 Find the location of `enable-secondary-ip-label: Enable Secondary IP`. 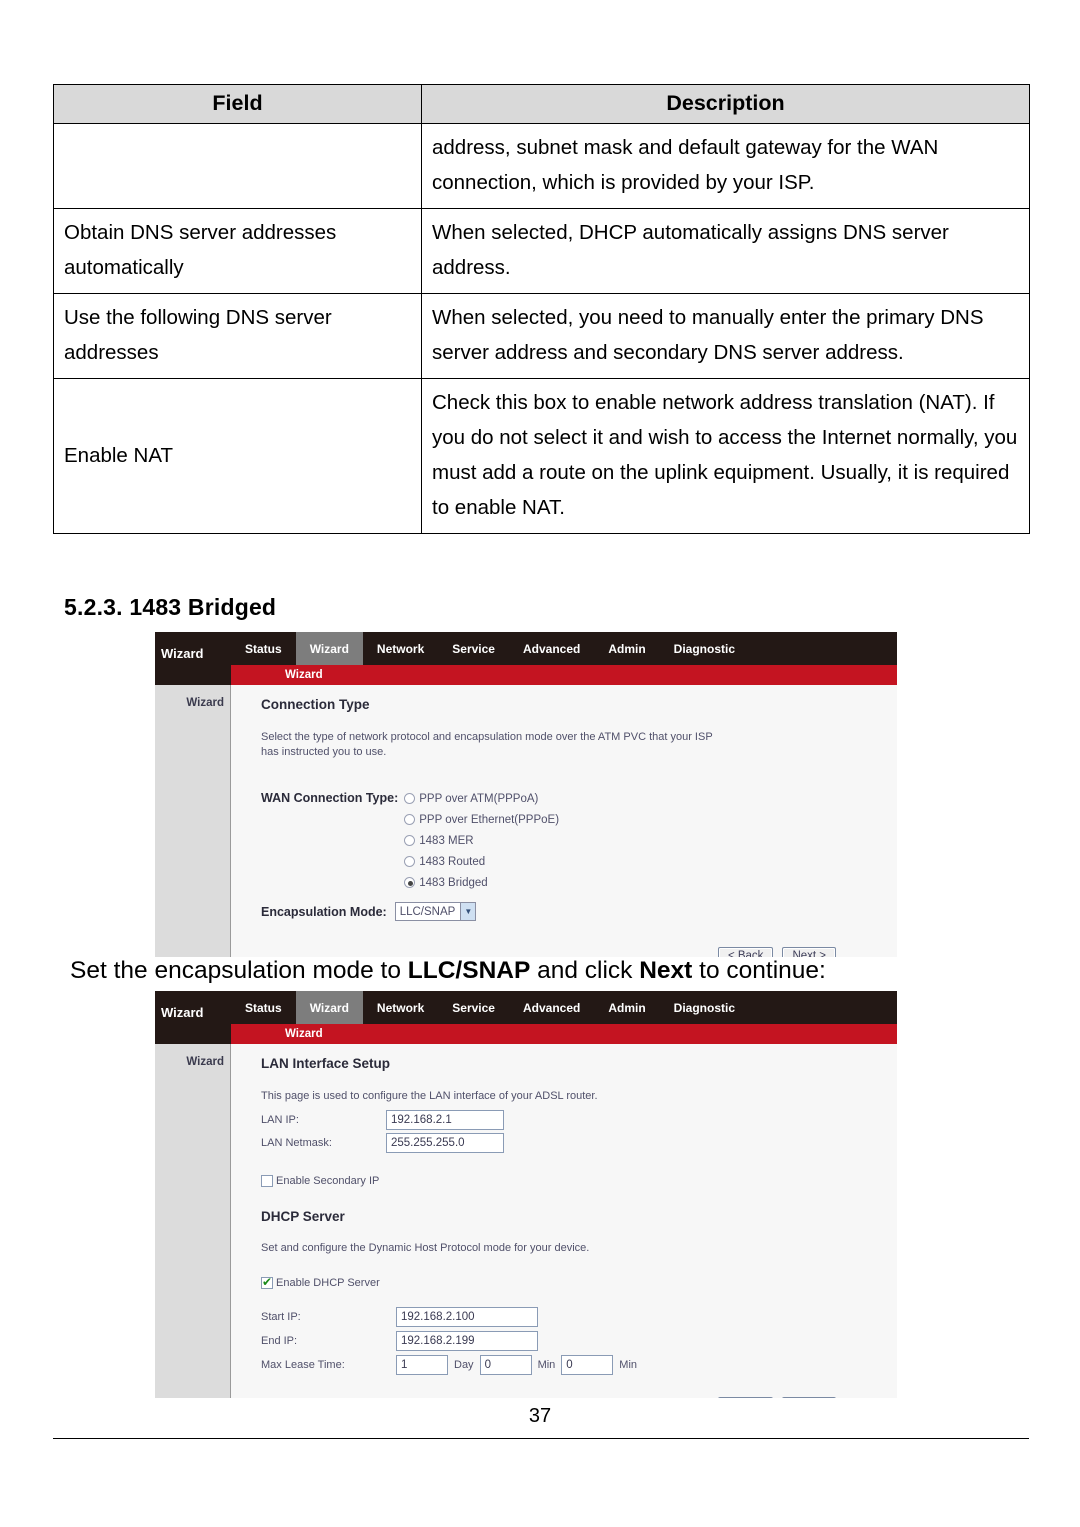

enable-secondary-ip-label: Enable Secondary IP is located at coordinates (328, 1181).